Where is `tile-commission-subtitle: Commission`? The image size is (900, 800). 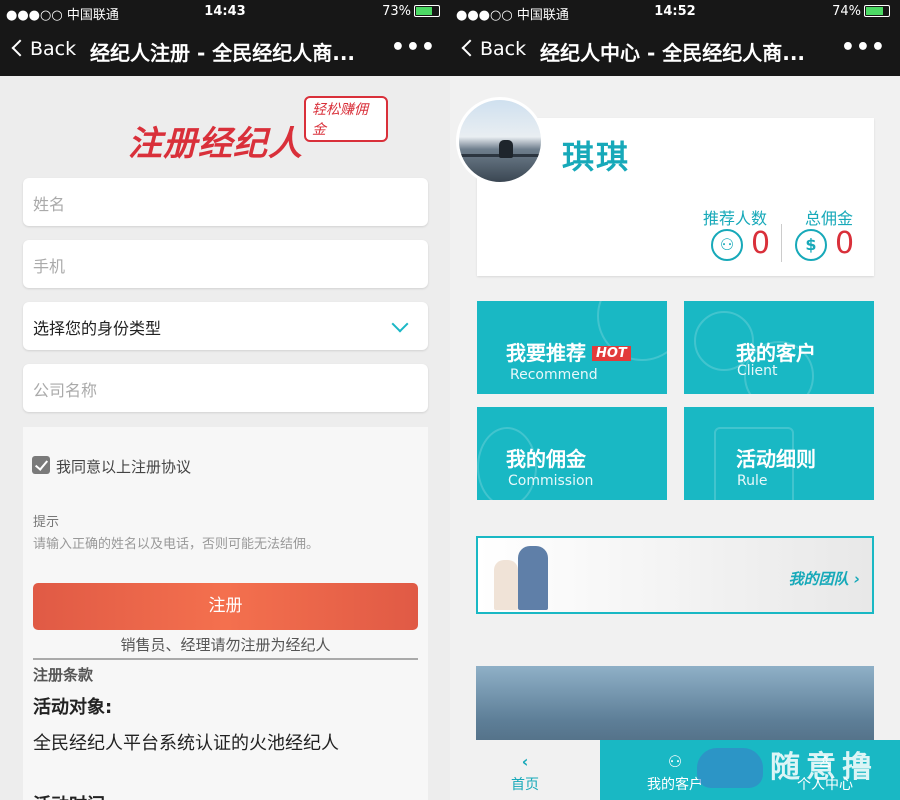
tile-commission-subtitle: Commission is located at coordinates (551, 481).